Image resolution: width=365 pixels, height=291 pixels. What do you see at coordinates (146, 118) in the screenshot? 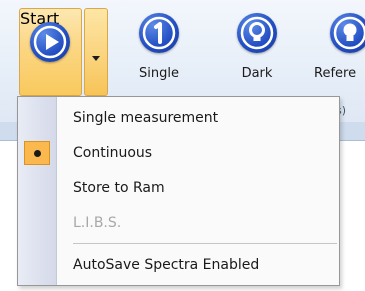
I see `menu-item-label: Single measurement` at bounding box center [146, 118].